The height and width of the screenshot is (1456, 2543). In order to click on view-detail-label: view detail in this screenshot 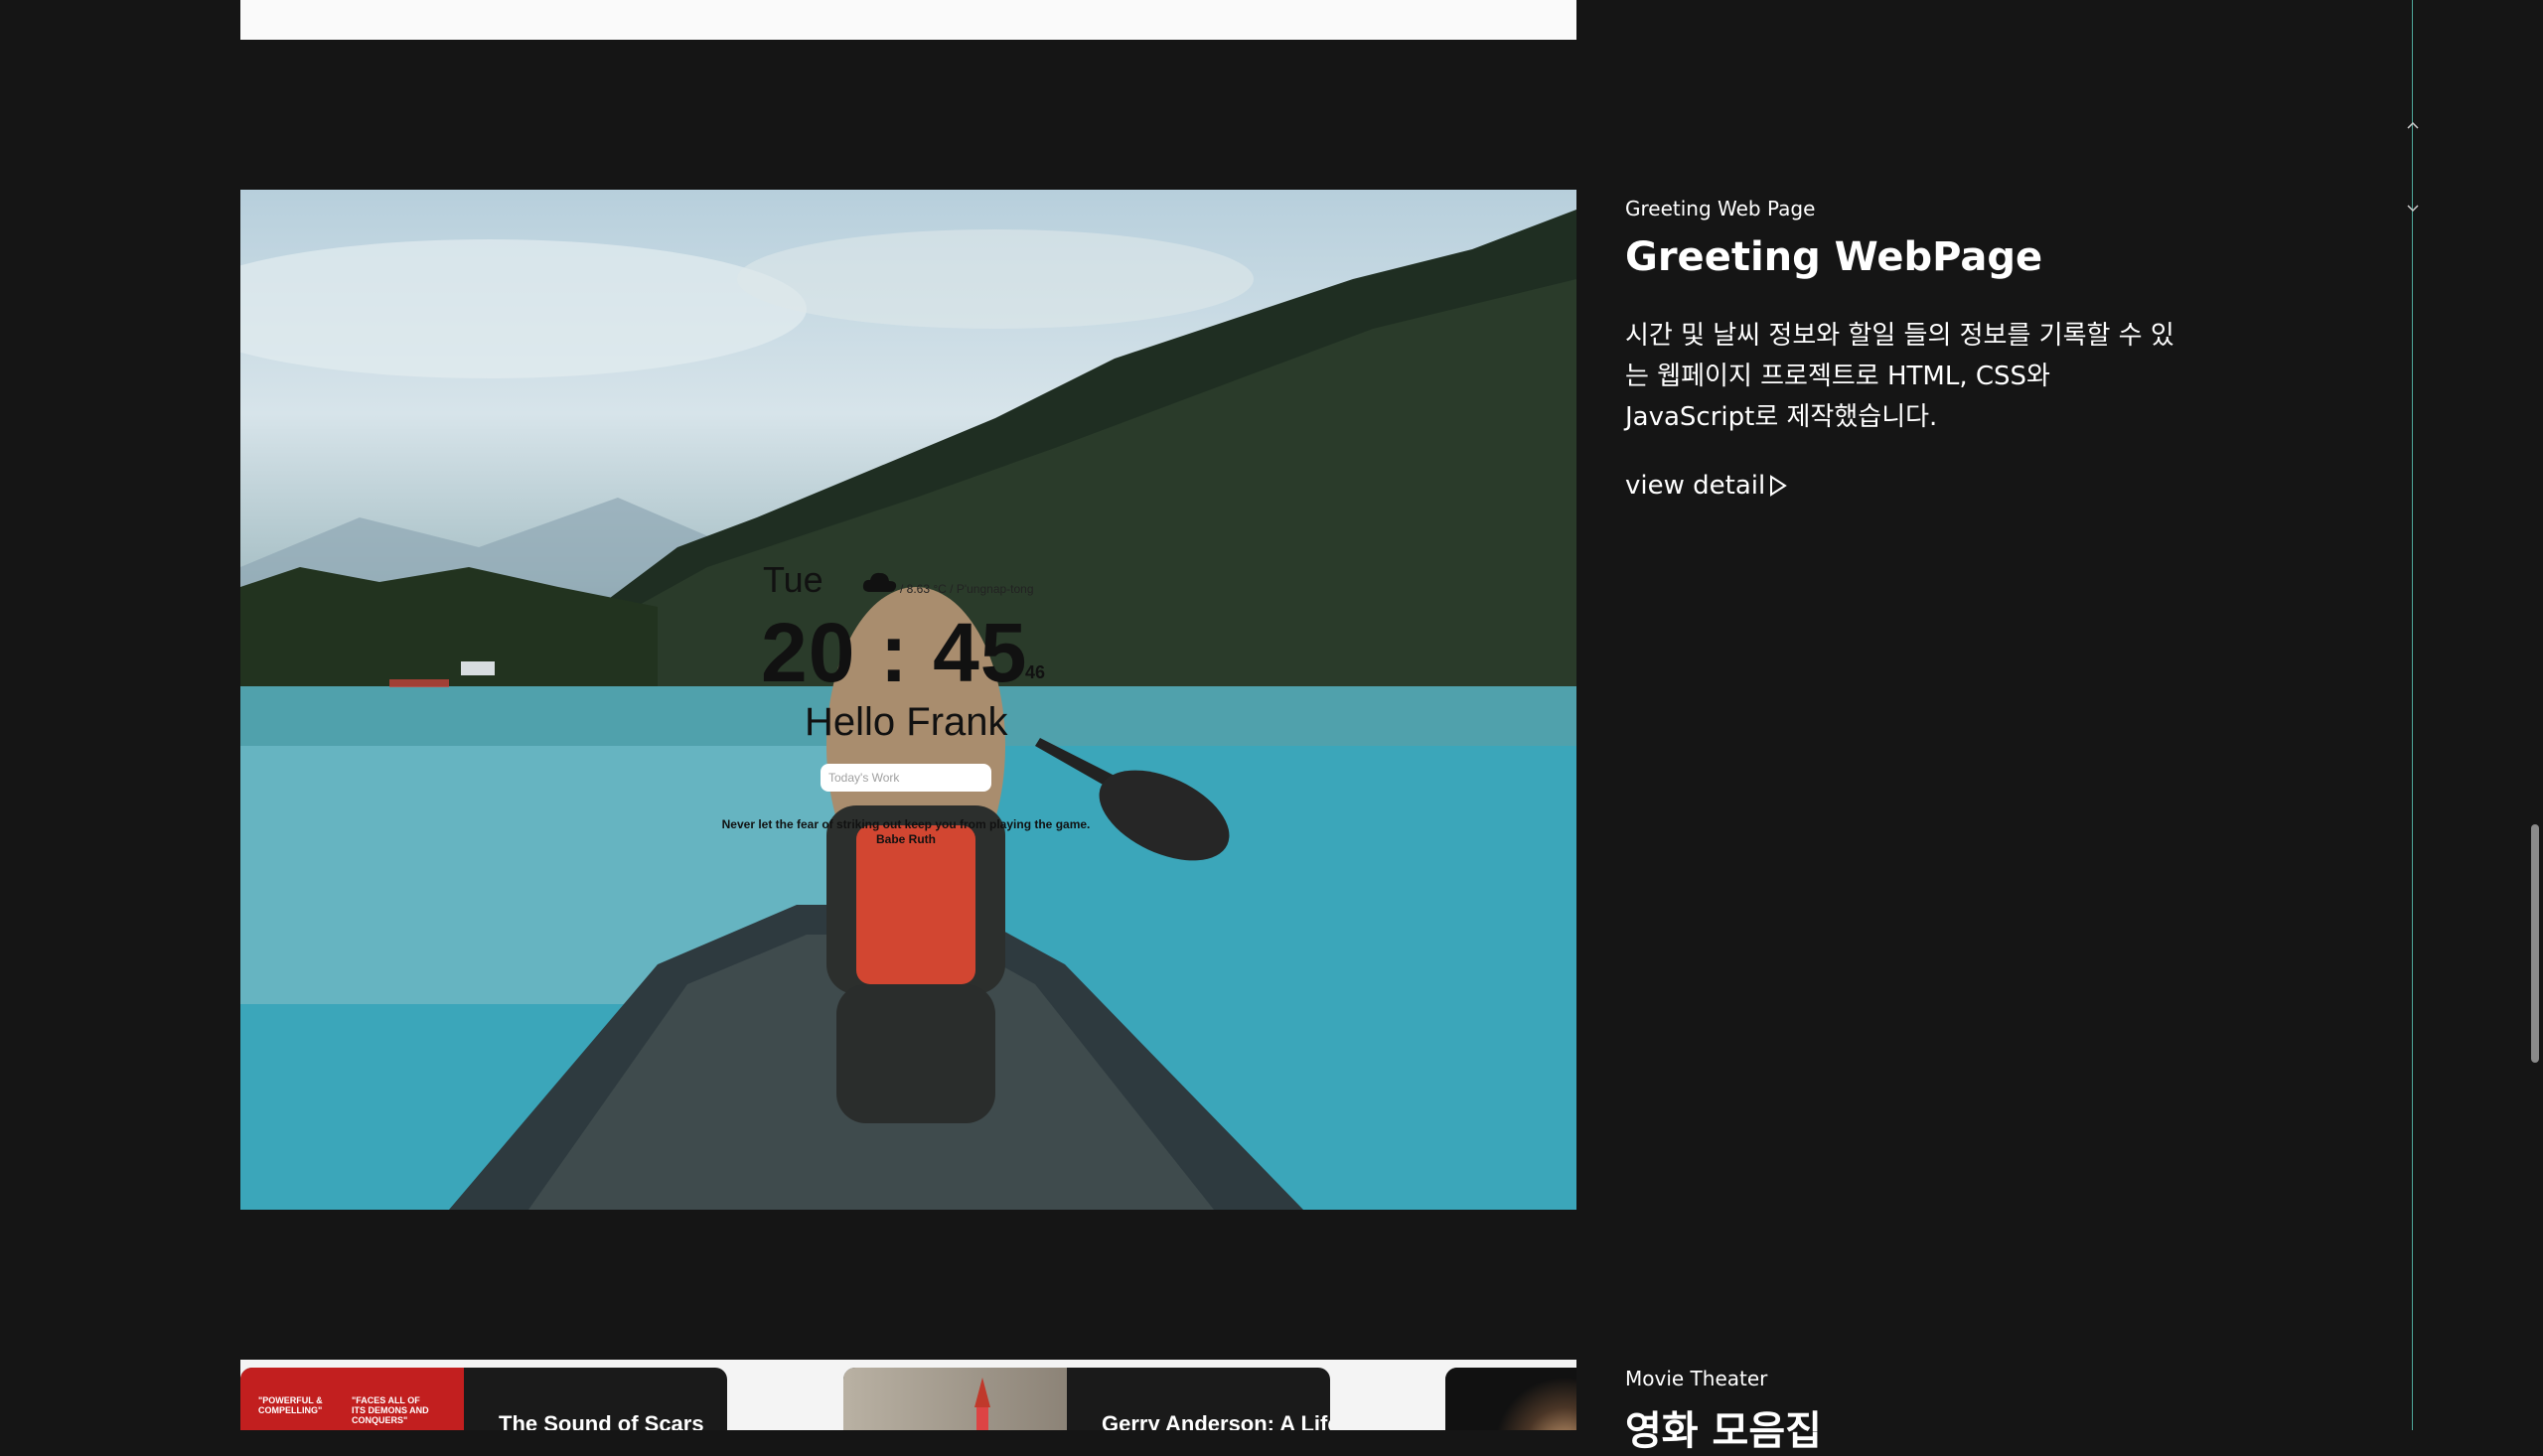, I will do `click(1695, 486)`.